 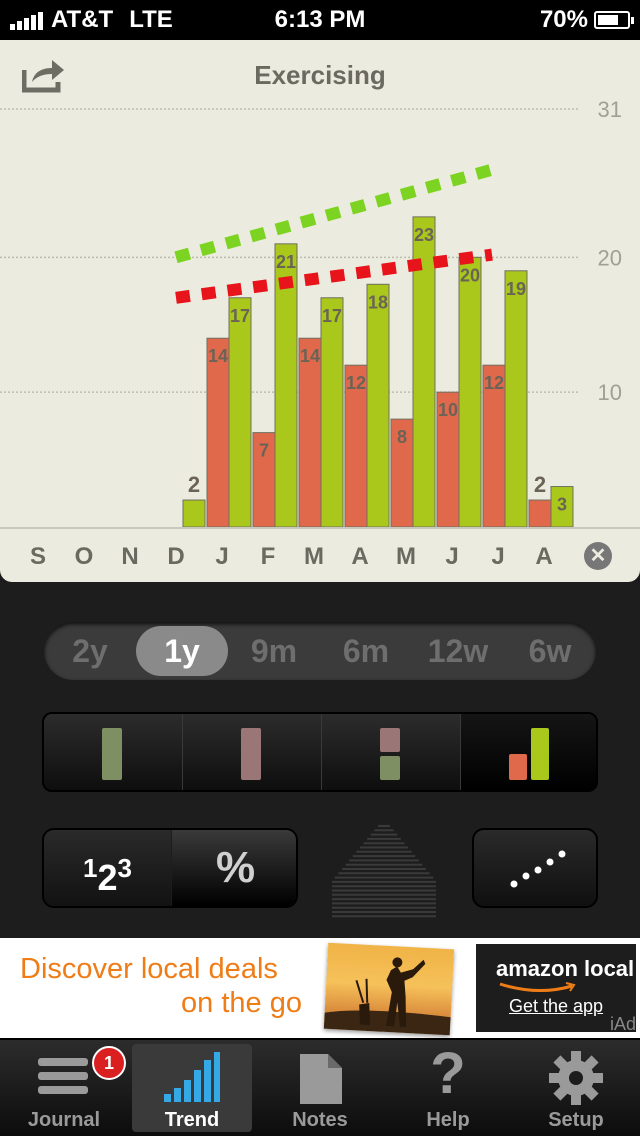 I want to click on view-green-button, so click(x=113, y=752).